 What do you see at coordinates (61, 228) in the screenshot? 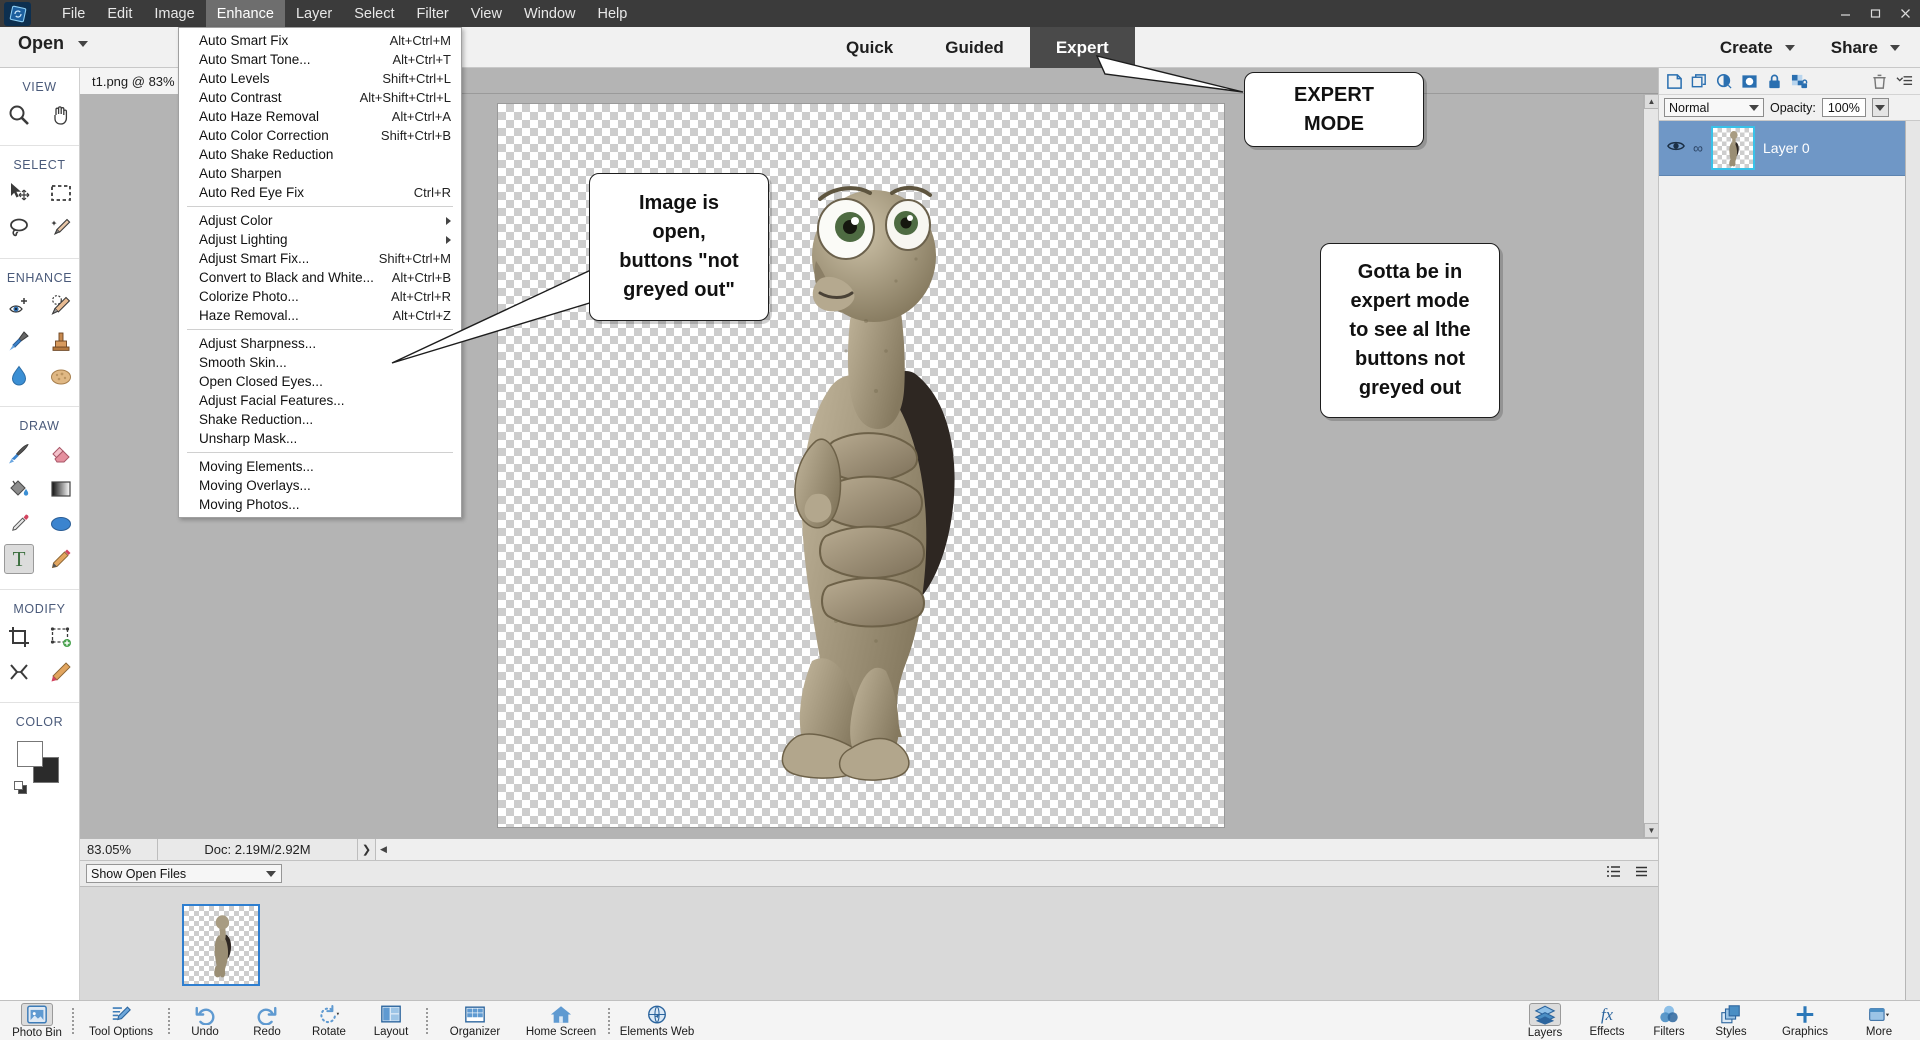
I see `quick-selection-tool` at bounding box center [61, 228].